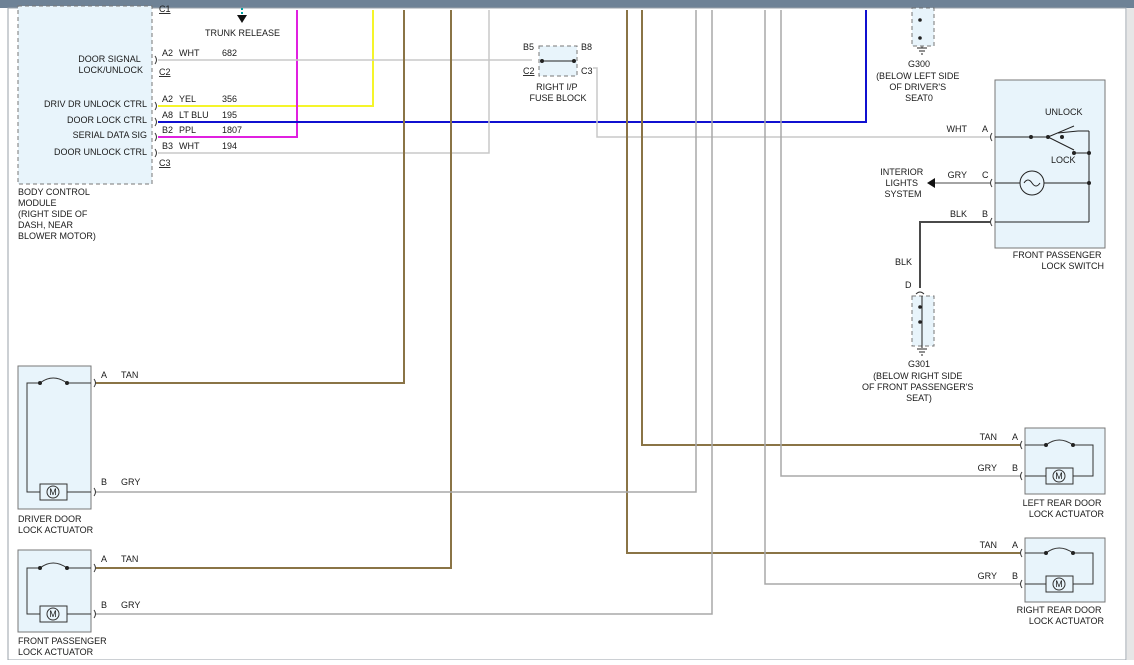 The height and width of the screenshot is (665, 1134). I want to click on interior-lights-arrow-icon, so click(931, 183).